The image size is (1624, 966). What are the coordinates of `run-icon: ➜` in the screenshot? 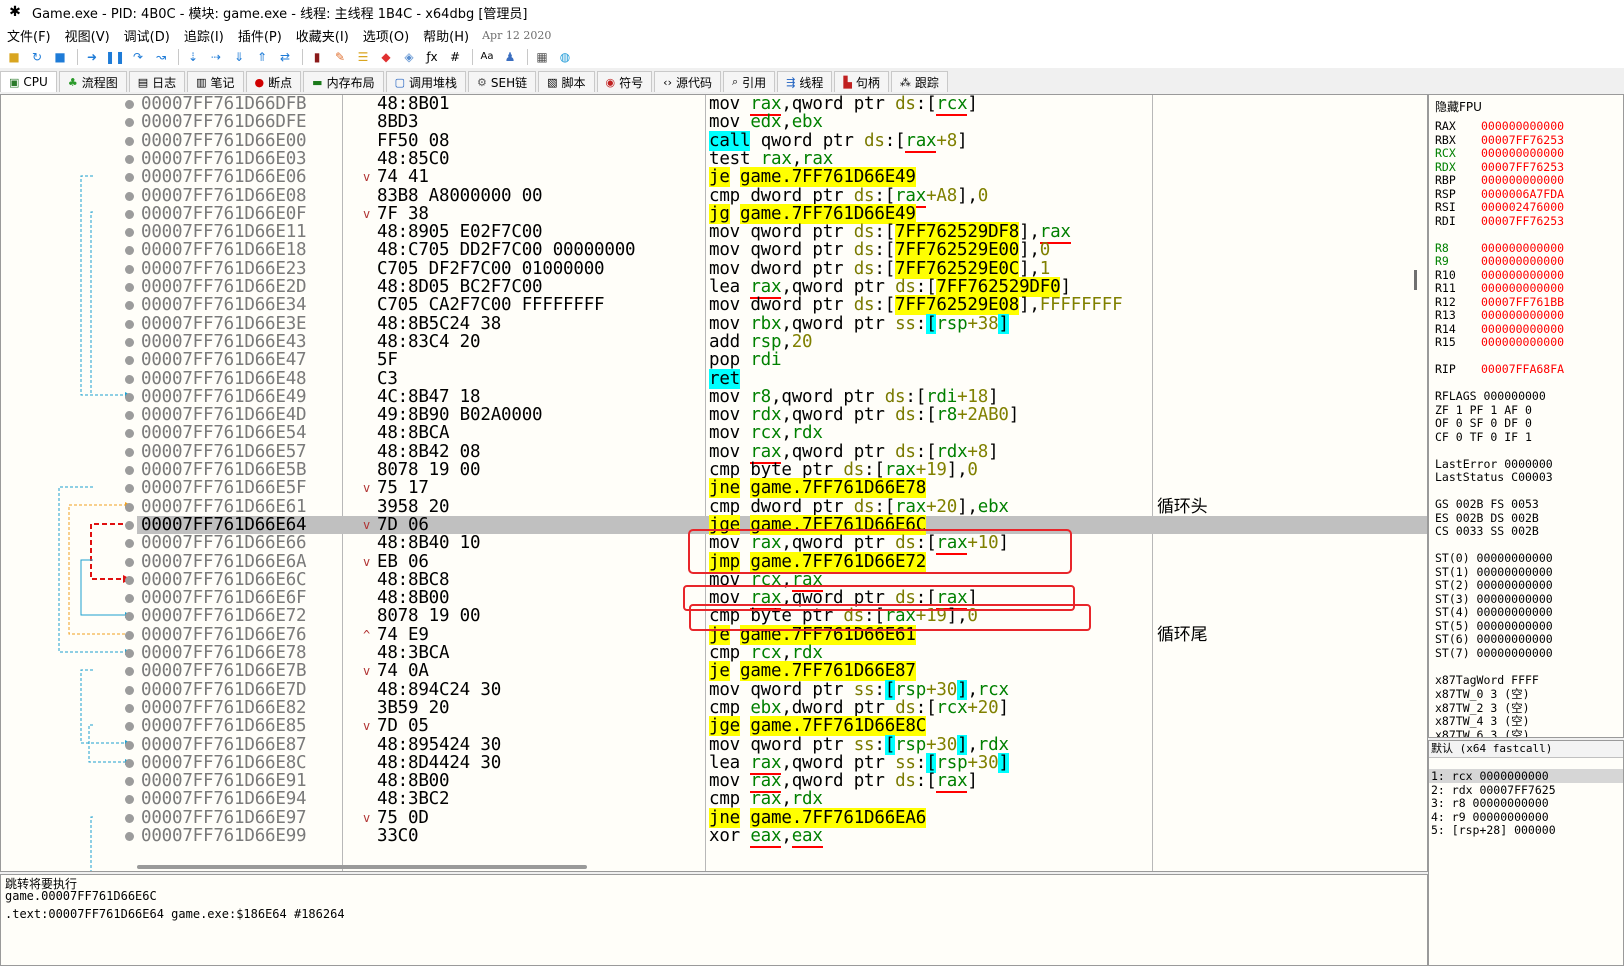 It's located at (92, 57).